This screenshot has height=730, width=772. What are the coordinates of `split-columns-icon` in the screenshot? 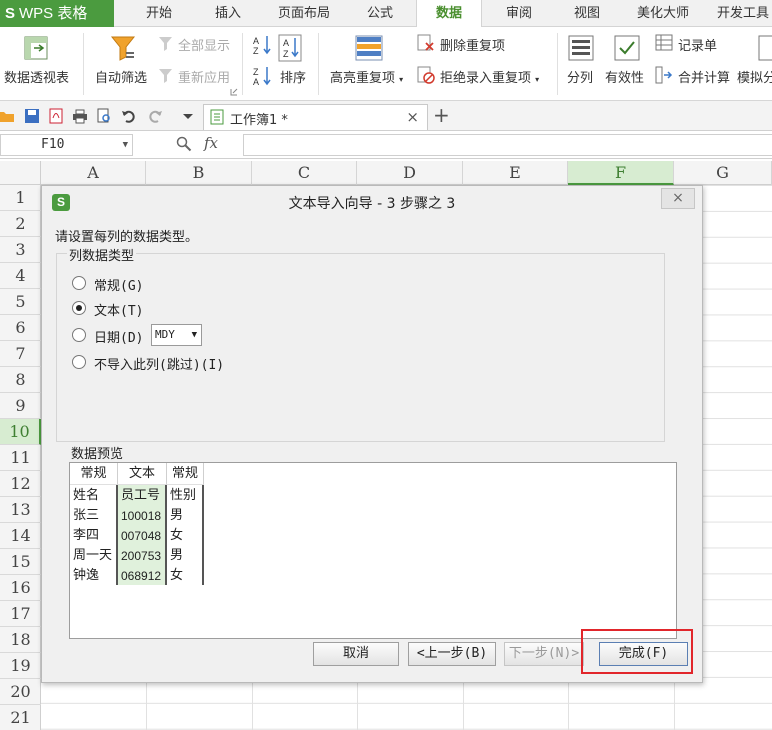 It's located at (581, 48).